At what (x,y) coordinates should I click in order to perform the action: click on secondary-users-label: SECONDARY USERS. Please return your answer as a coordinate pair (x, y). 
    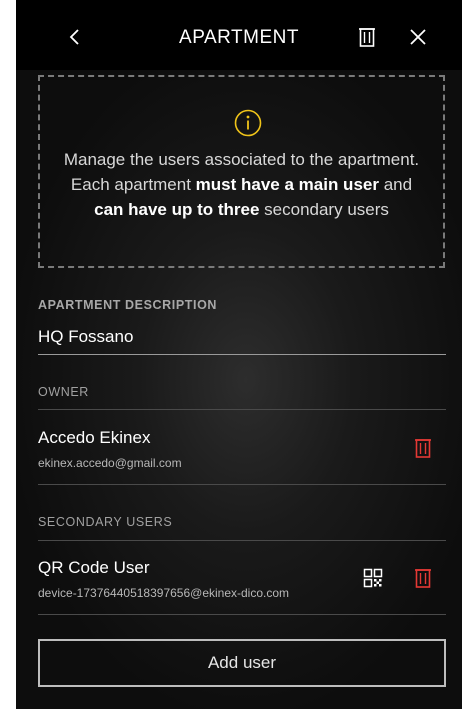
    Looking at the image, I should click on (105, 522).